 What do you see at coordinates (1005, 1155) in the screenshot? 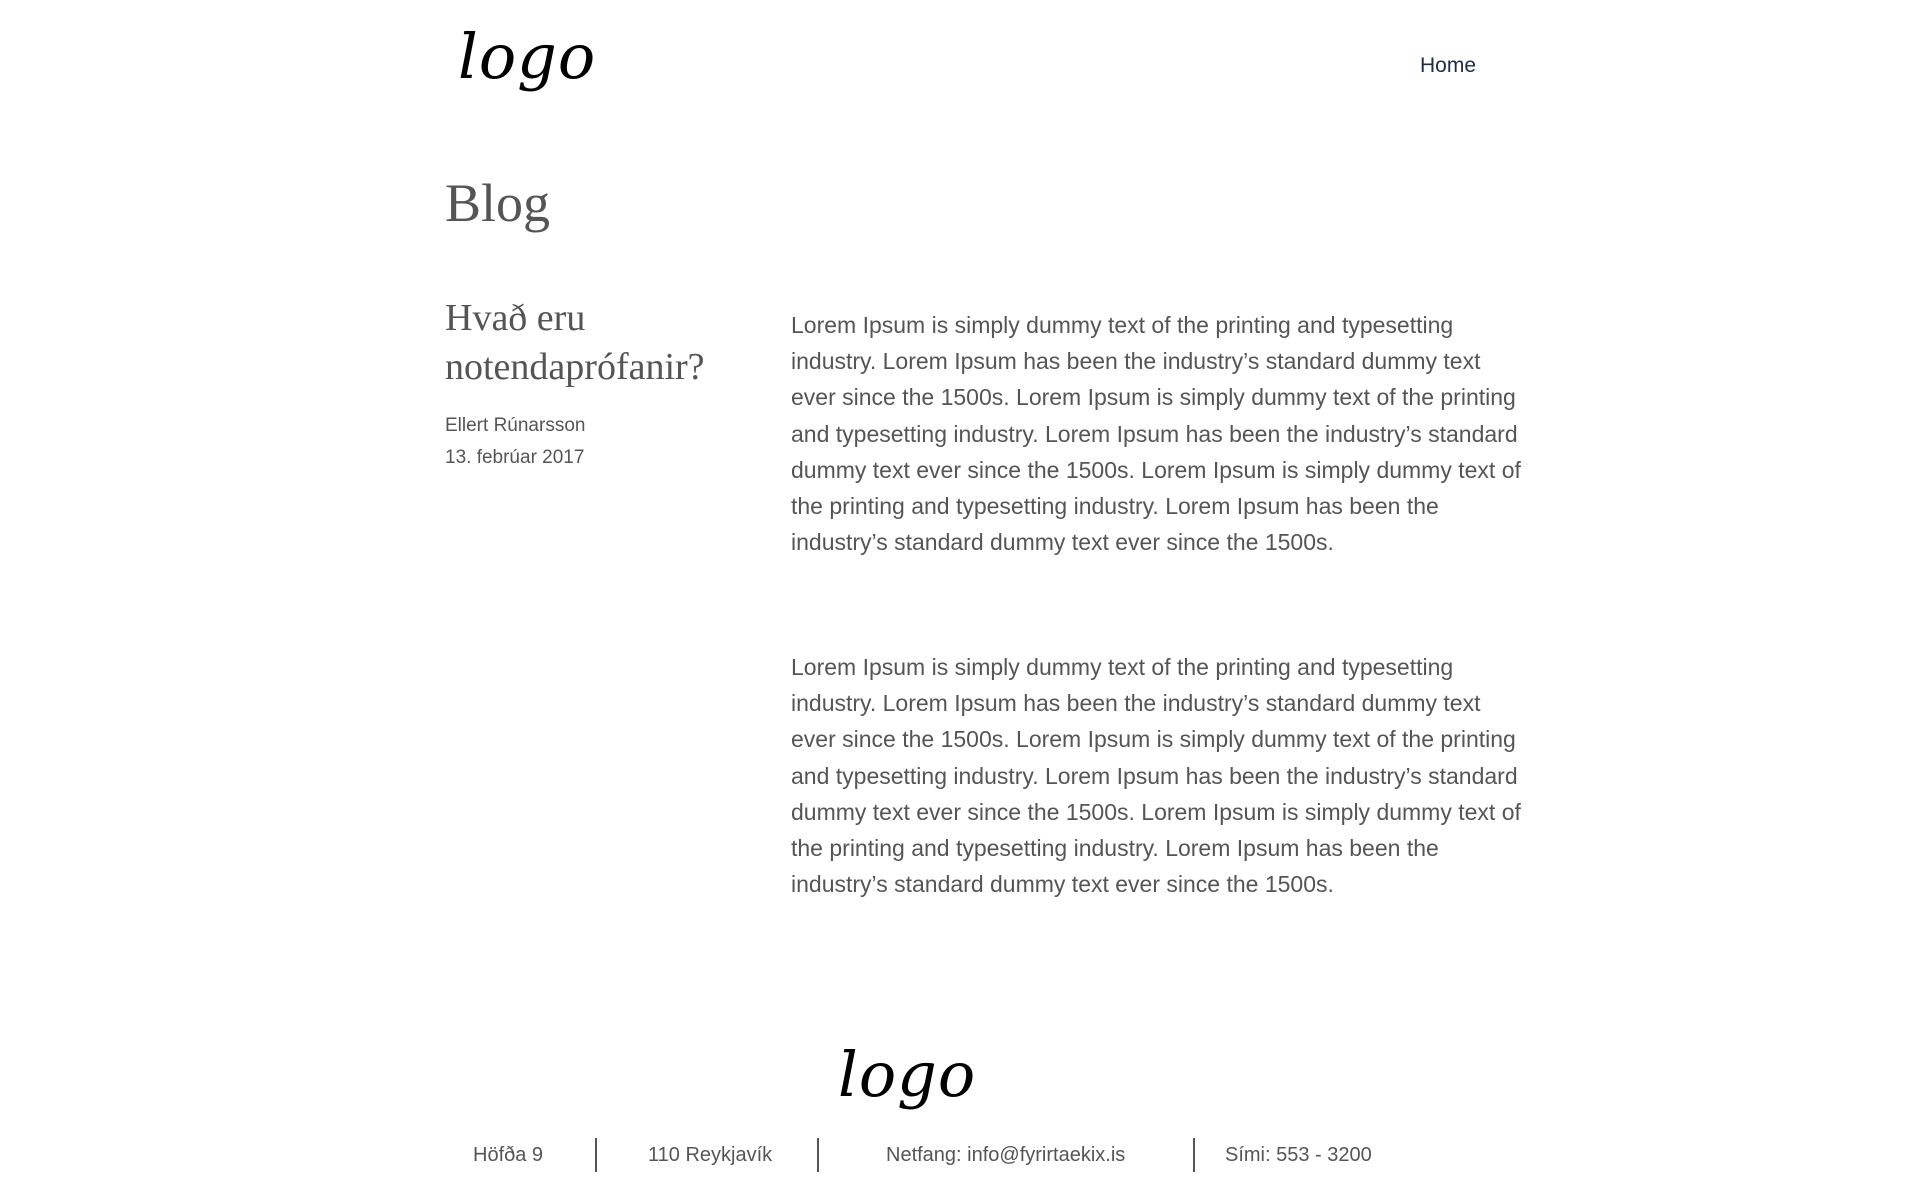
I see `footer-email: Netfang: info@fyrirtaekix.is` at bounding box center [1005, 1155].